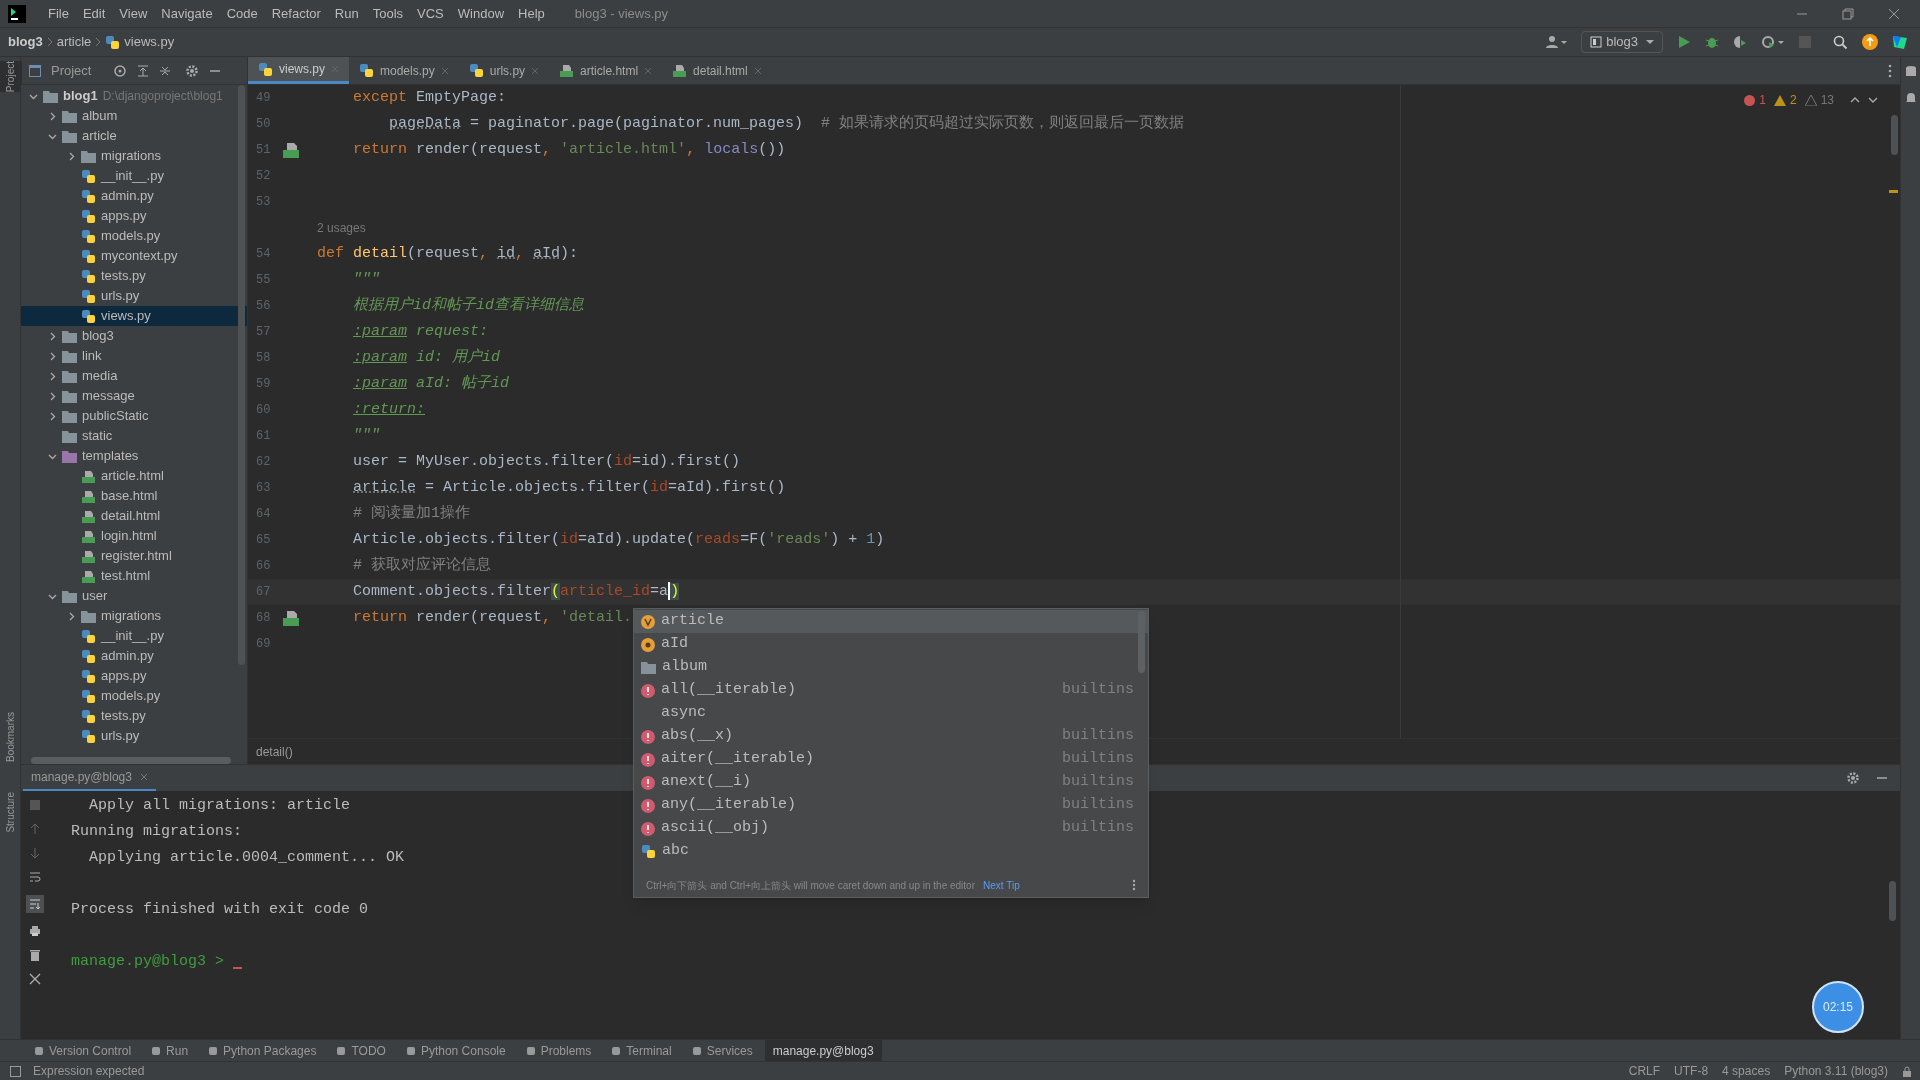 The width and height of the screenshot is (1920, 1080). Describe the element at coordinates (134, 496) in the screenshot. I see `tree-item: base.html` at that location.